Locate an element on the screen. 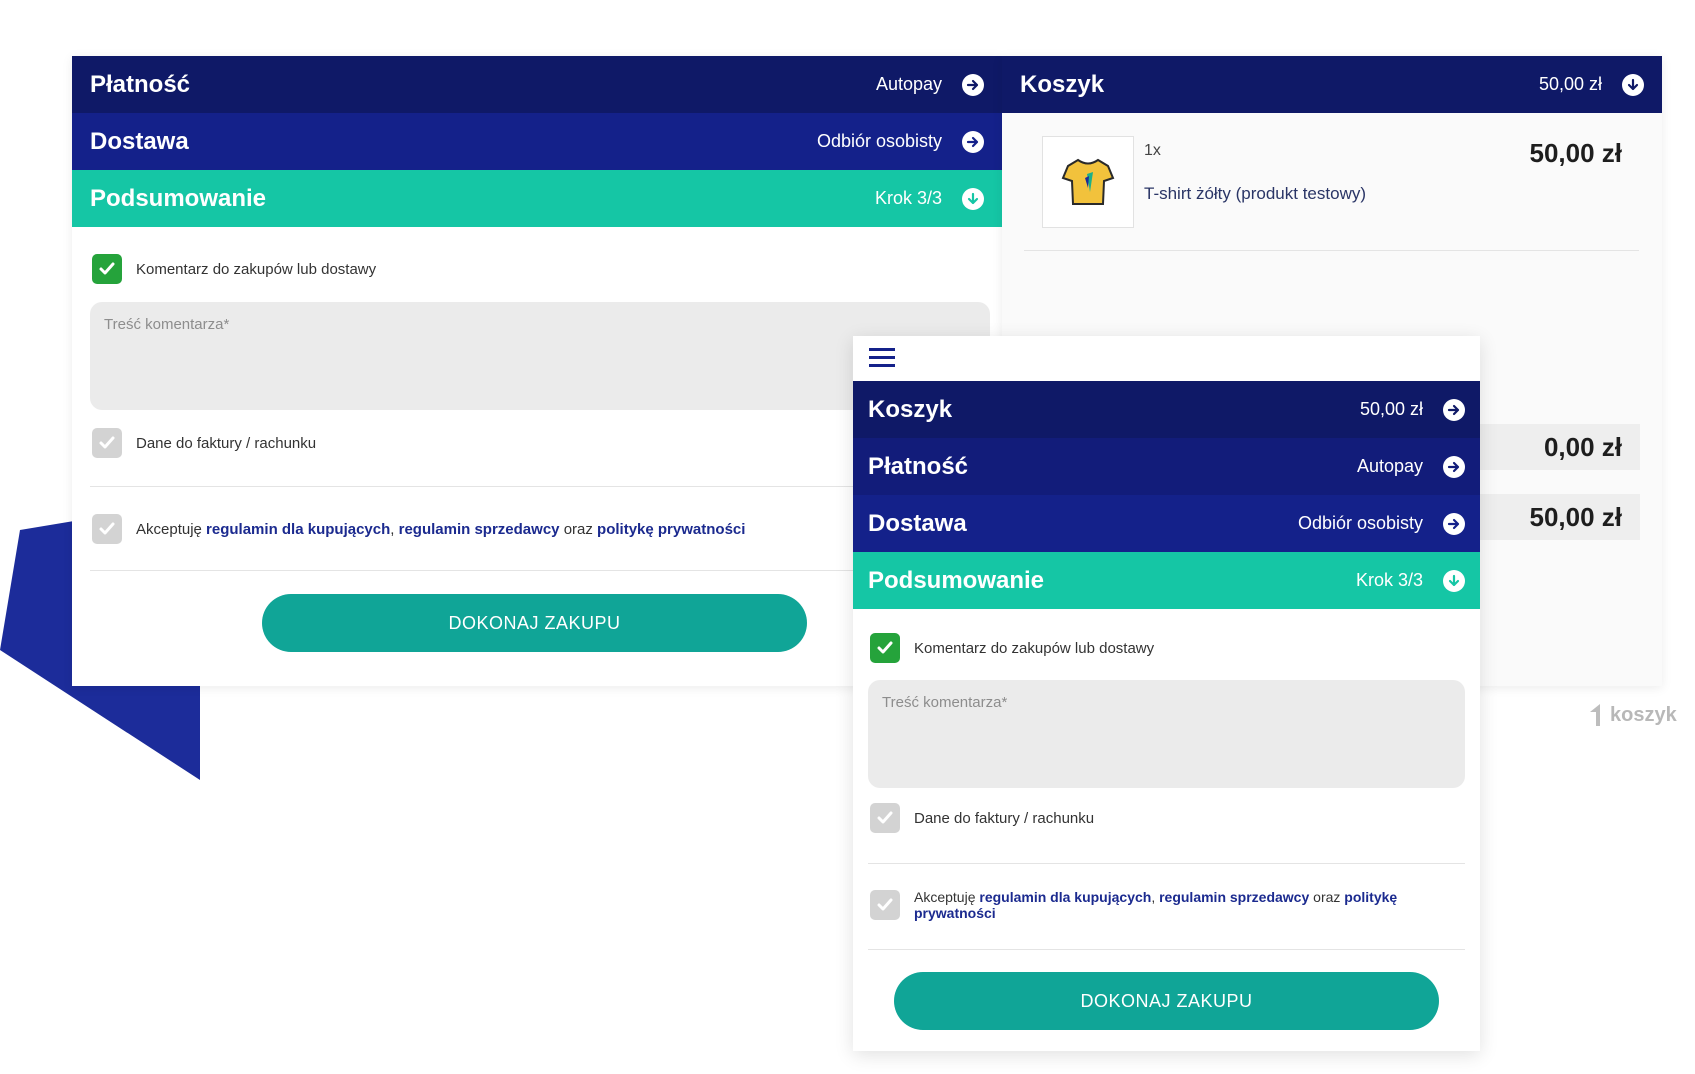 This screenshot has height=1074, width=1695. step-bar-koszyk: Koszyk 50,00 zł is located at coordinates (1166, 409).